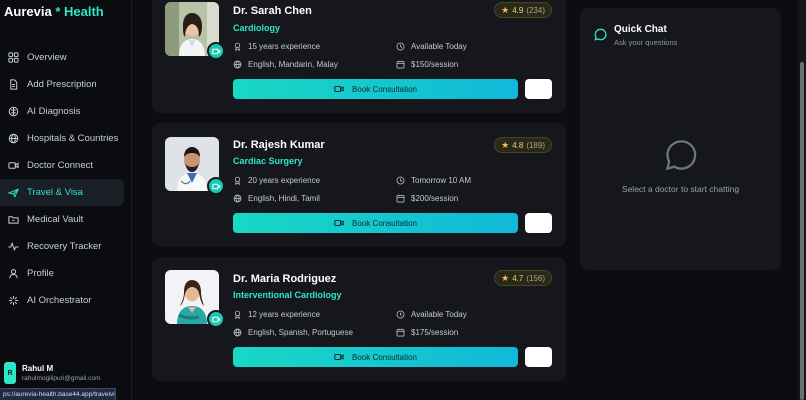 The image size is (806, 400). I want to click on sidebar-item-label: Add Prescription, so click(62, 84).